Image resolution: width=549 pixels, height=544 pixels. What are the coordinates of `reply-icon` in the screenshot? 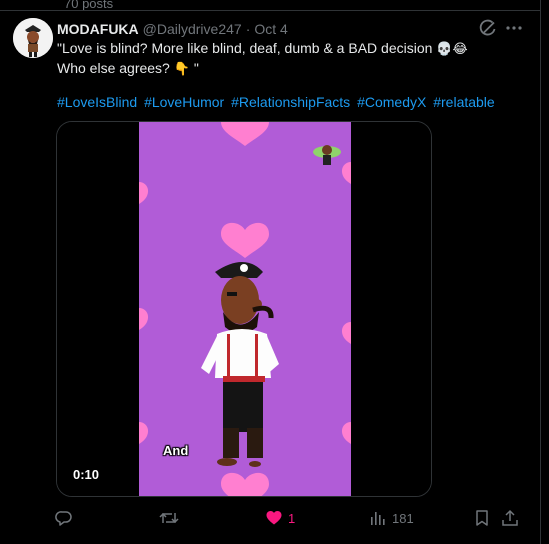 It's located at (63, 518).